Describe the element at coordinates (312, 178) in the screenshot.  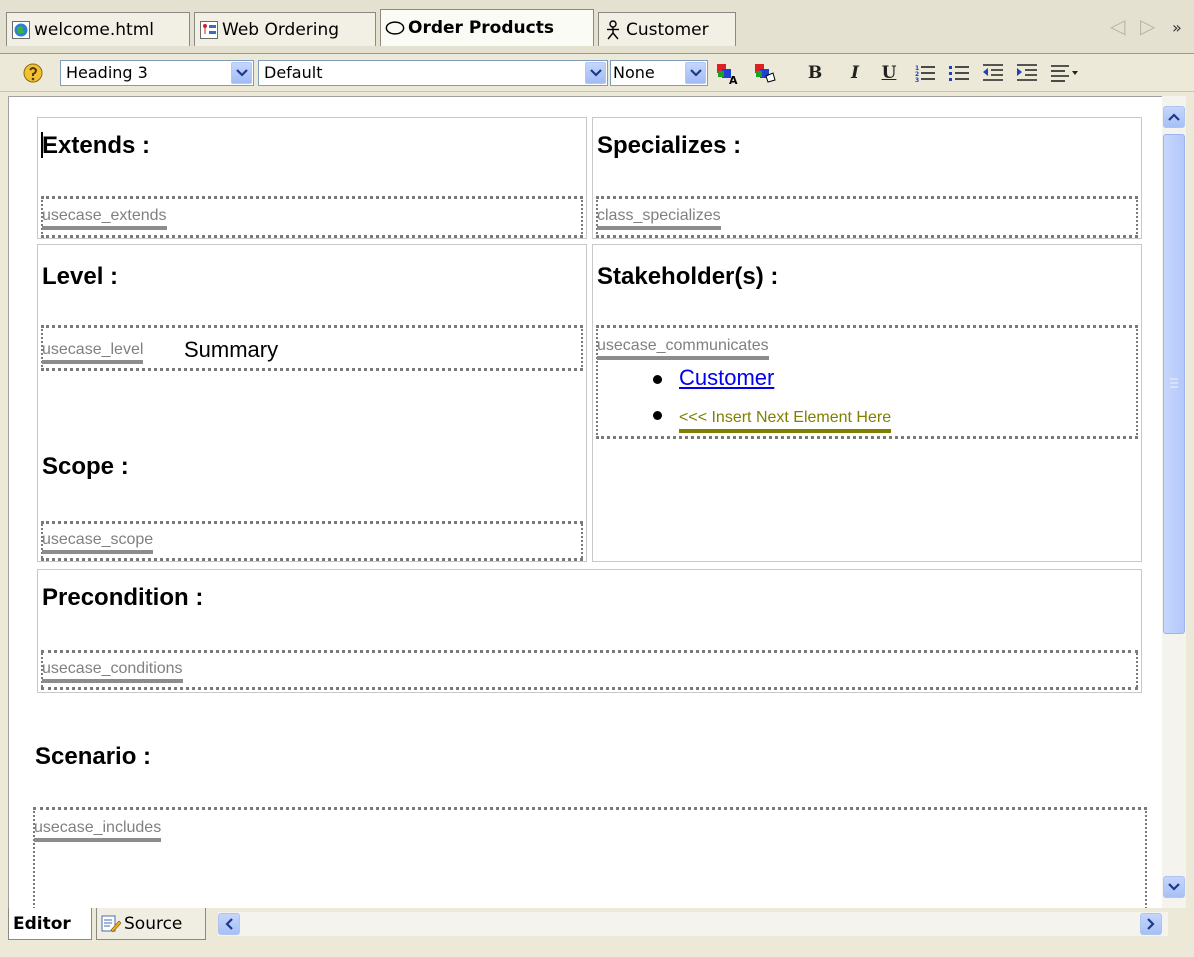
I see `extends-cell: Extends : usecase_extends` at that location.